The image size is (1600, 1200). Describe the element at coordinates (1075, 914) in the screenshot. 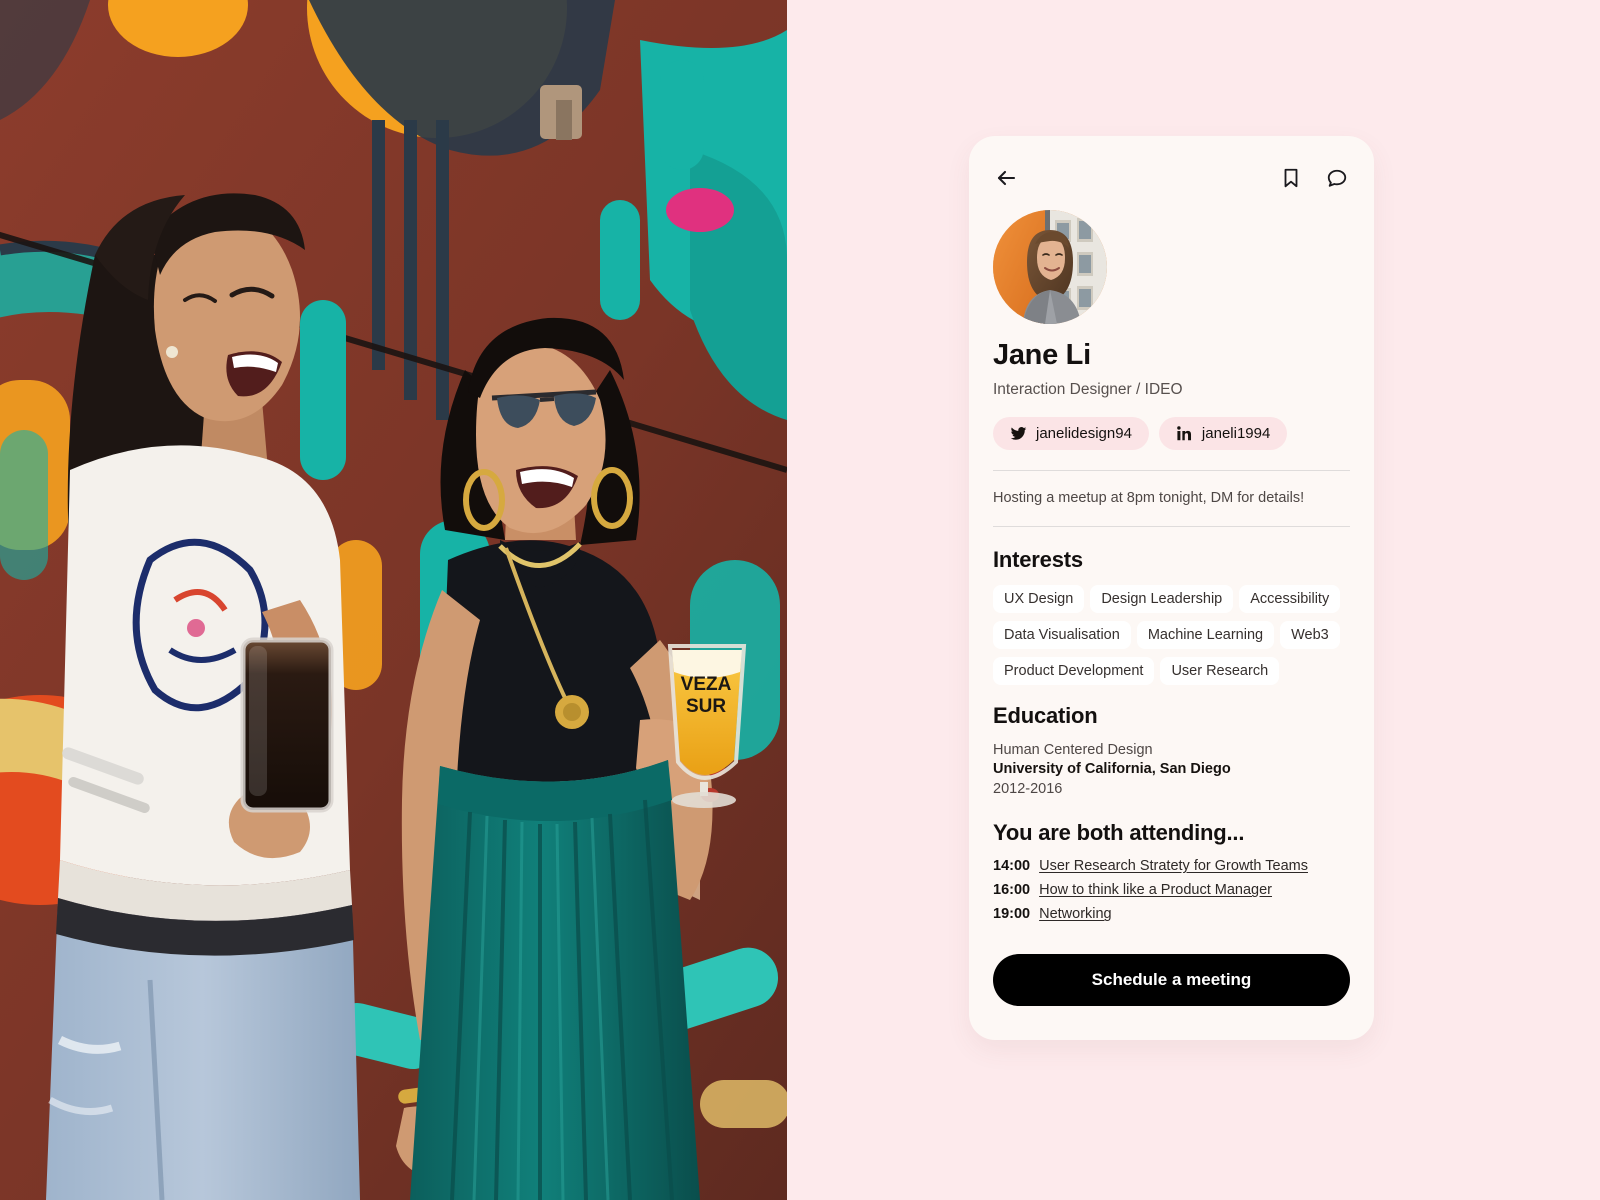

I see `session-link: Networking` at that location.